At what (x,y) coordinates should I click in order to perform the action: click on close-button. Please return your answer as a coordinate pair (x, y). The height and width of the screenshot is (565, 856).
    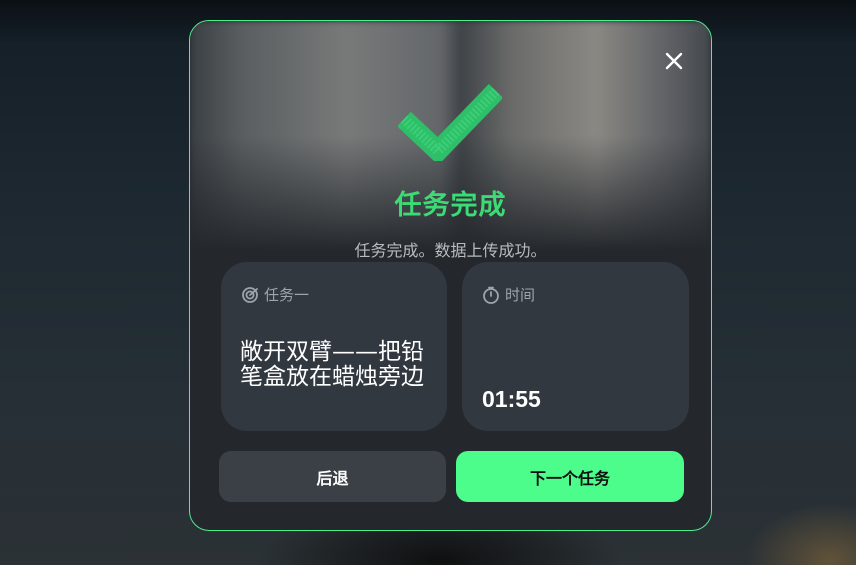
    Looking at the image, I should click on (674, 61).